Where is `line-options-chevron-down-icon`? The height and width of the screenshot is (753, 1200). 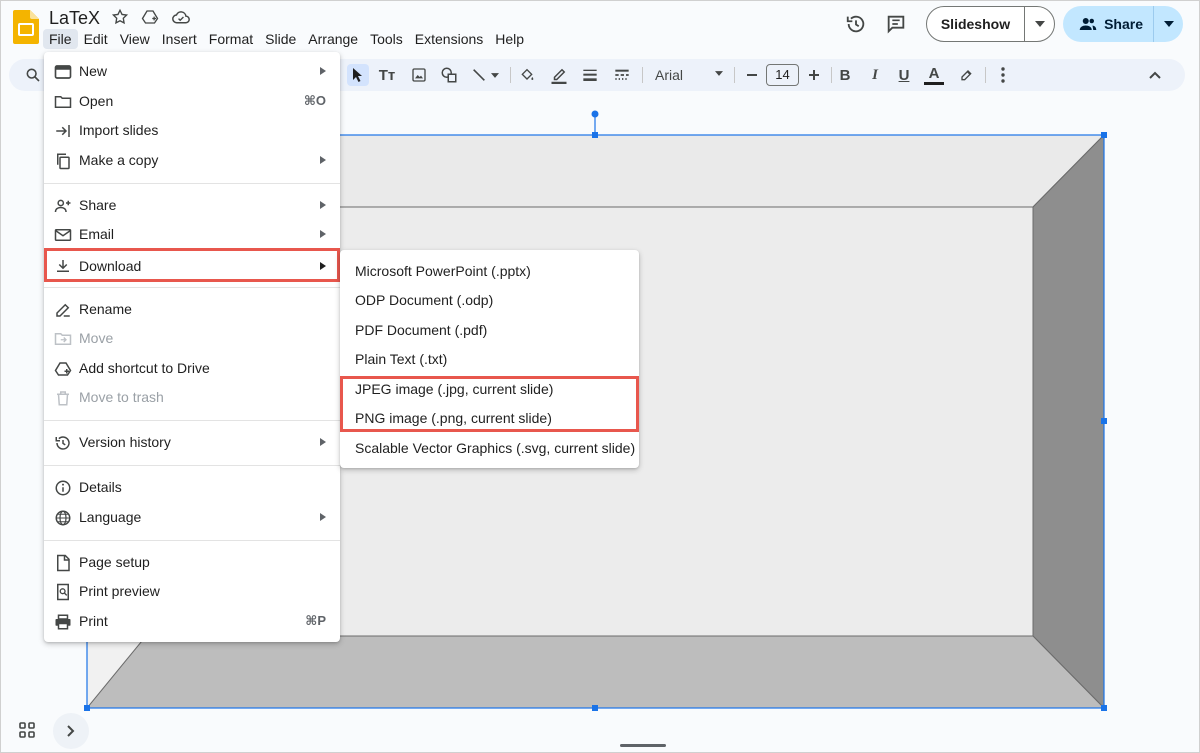
line-options-chevron-down-icon is located at coordinates (495, 75).